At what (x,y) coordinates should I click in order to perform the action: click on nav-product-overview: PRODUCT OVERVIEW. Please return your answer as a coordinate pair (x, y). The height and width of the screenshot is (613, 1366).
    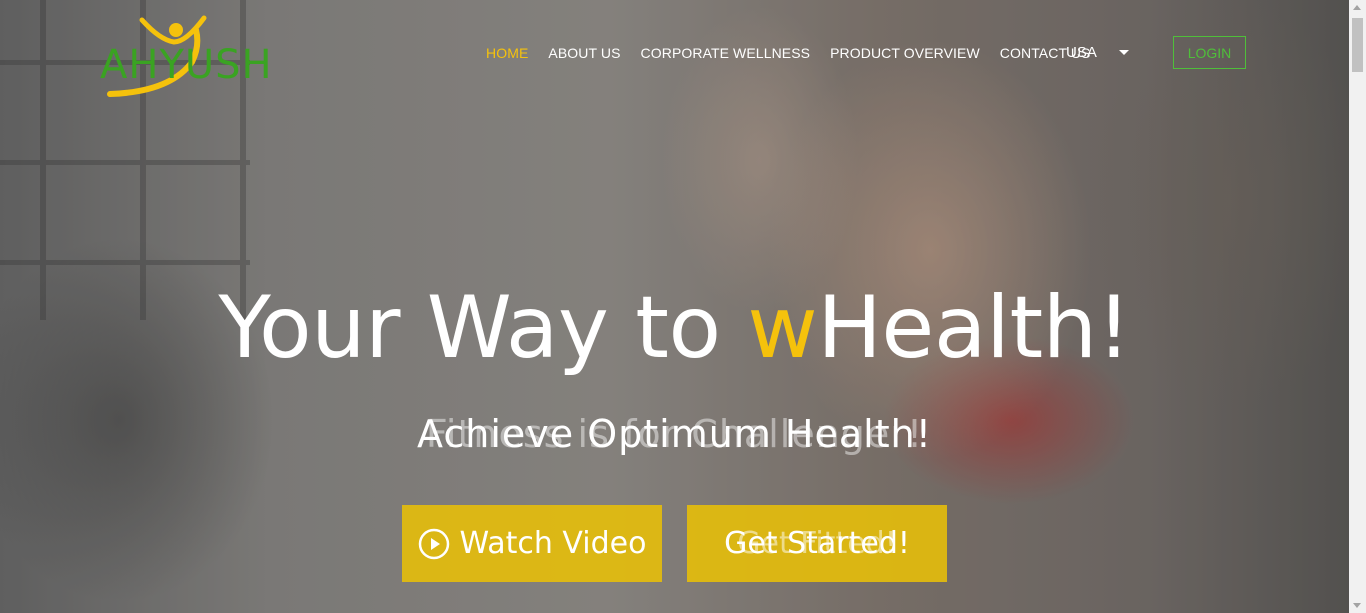
    Looking at the image, I should click on (905, 53).